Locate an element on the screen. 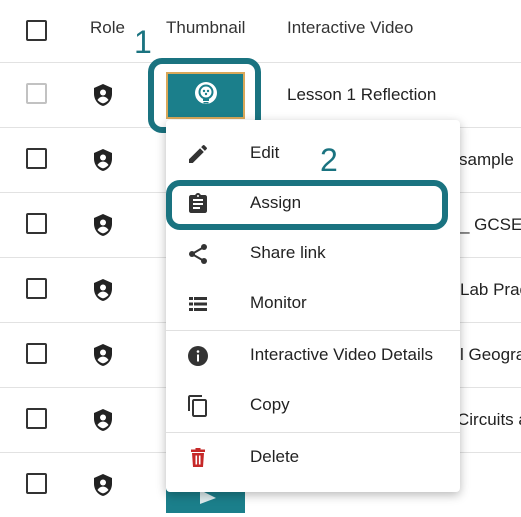 This screenshot has width=521, height=517. trash-icon is located at coordinates (198, 457).